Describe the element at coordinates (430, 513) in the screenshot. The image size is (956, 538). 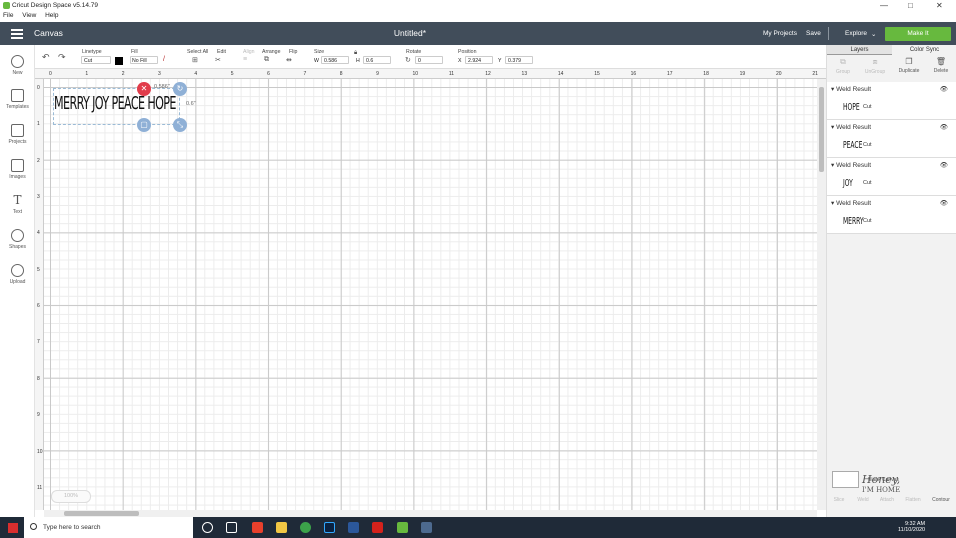
I see `horizontal-scrollbar` at that location.